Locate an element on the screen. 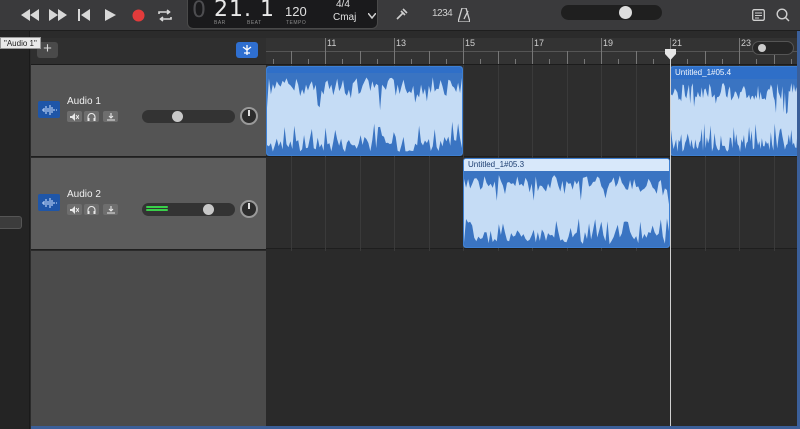  library-handle is located at coordinates (11, 222).